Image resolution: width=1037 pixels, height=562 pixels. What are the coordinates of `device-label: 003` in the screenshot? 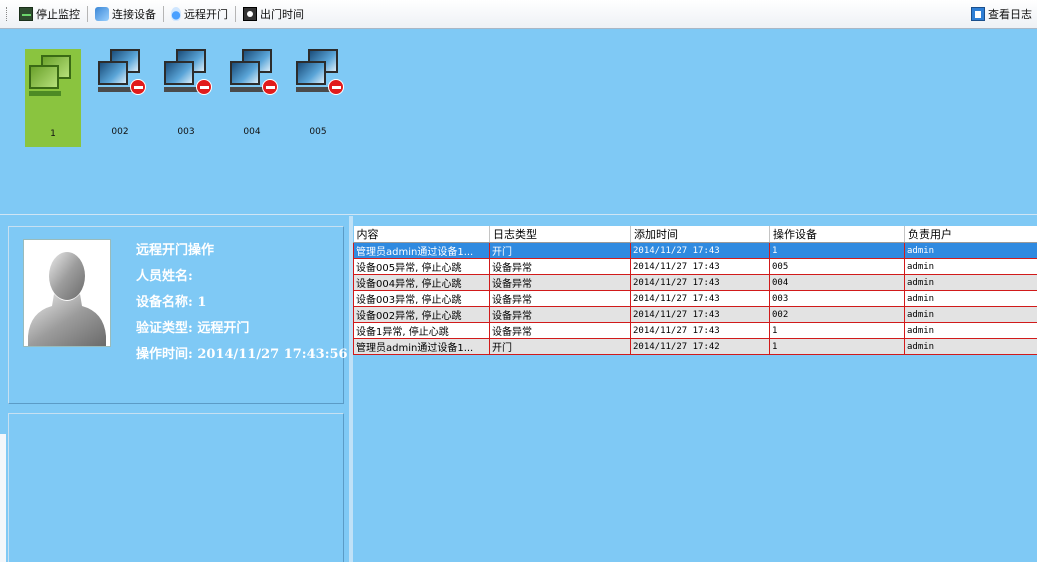 It's located at (186, 132).